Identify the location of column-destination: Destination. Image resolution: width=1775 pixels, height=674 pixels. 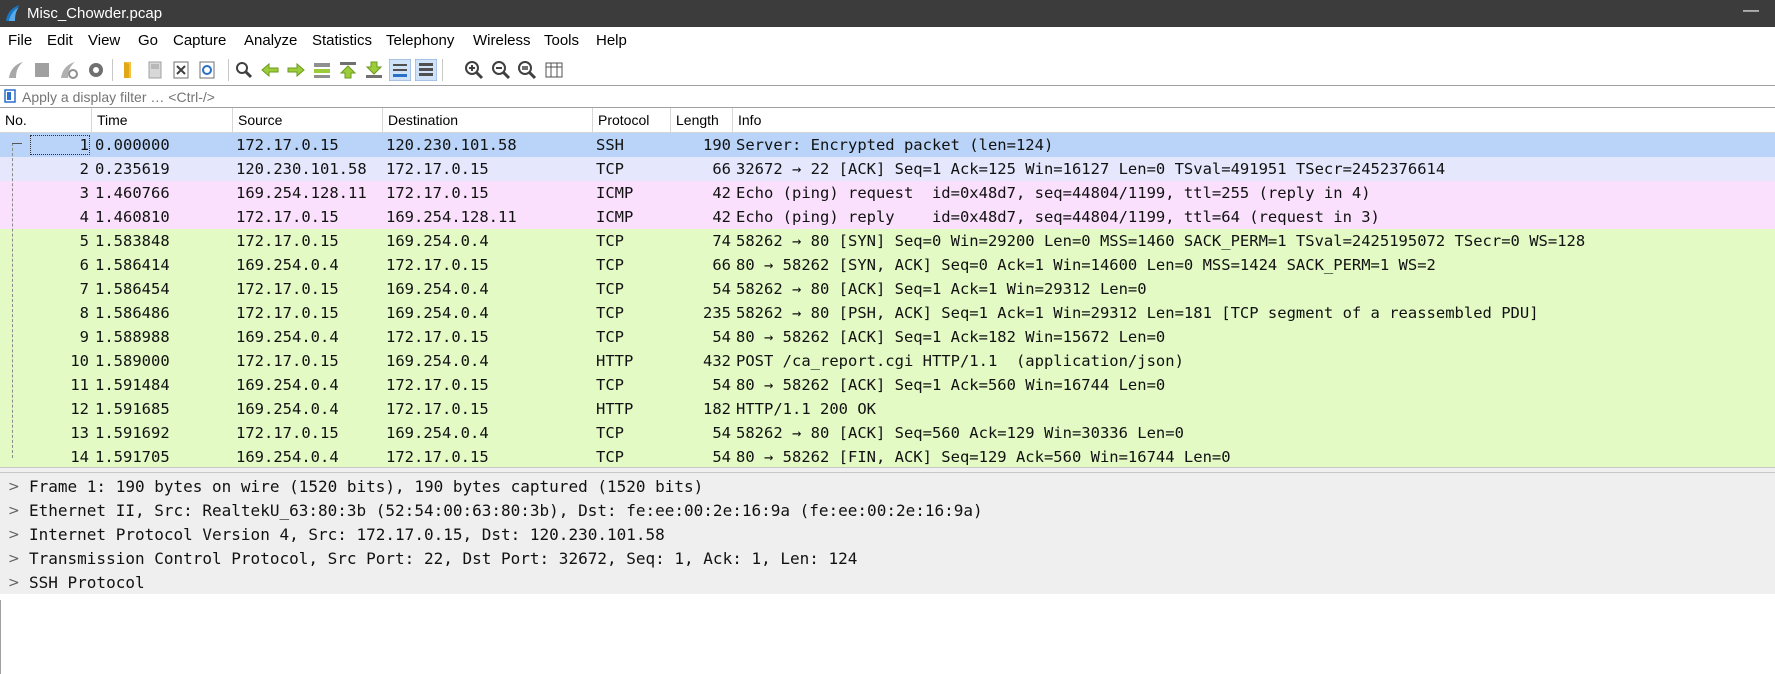
(488, 120).